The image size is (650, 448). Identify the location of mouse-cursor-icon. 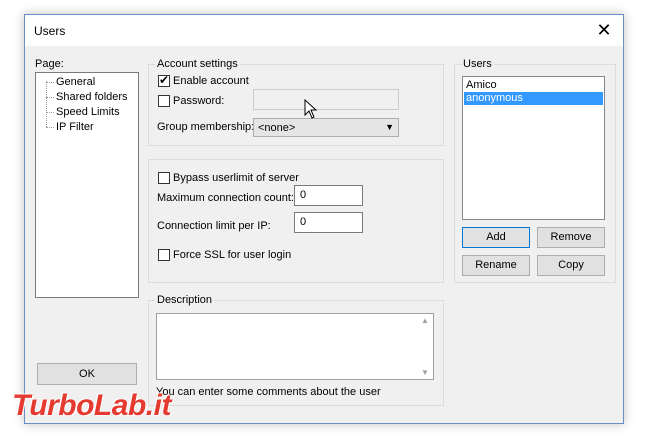
(311, 109).